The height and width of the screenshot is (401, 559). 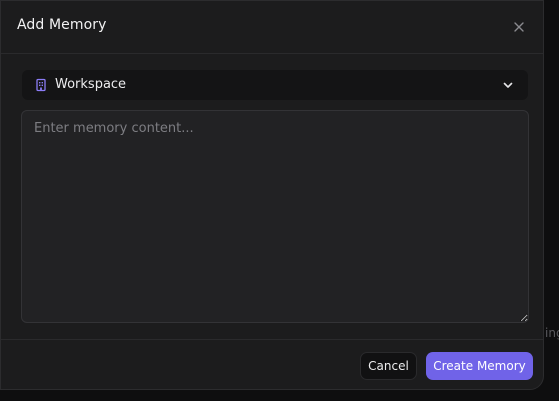 I want to click on dialog-title: Add Memory, so click(x=62, y=25).